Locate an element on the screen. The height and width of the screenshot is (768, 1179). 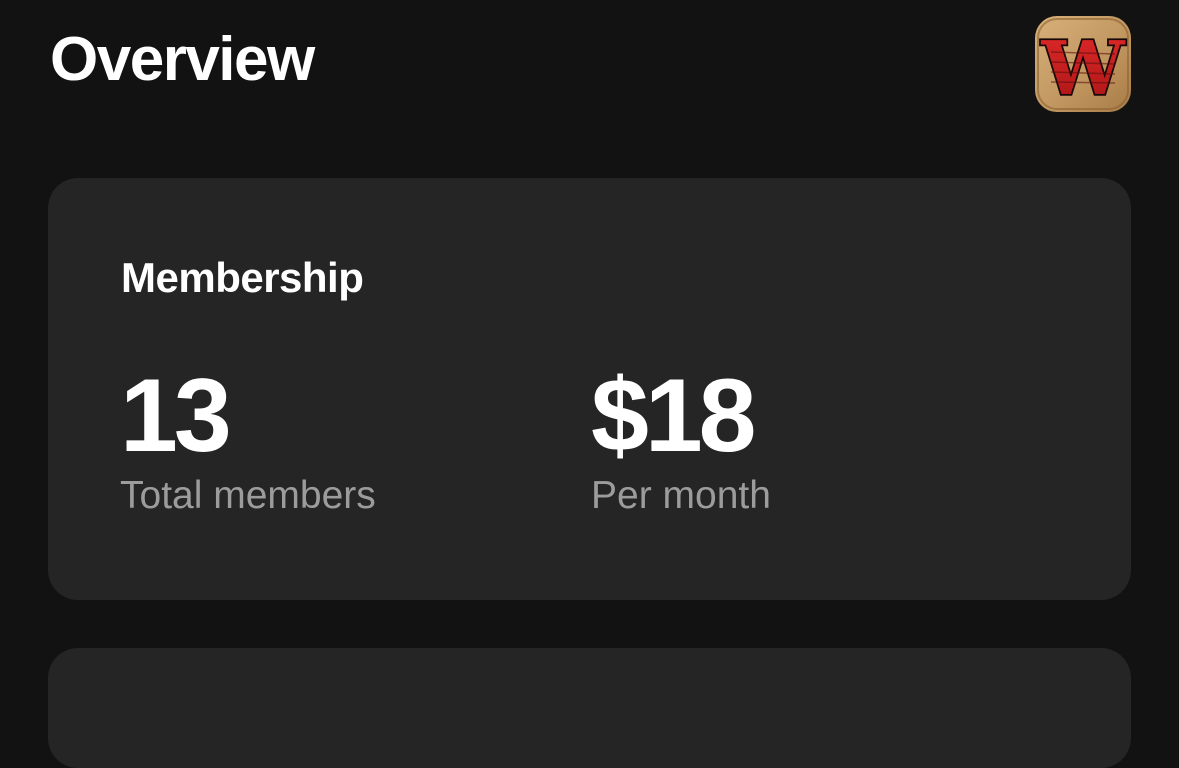
per-month-stat: $18 Per month is located at coordinates (681, 438).